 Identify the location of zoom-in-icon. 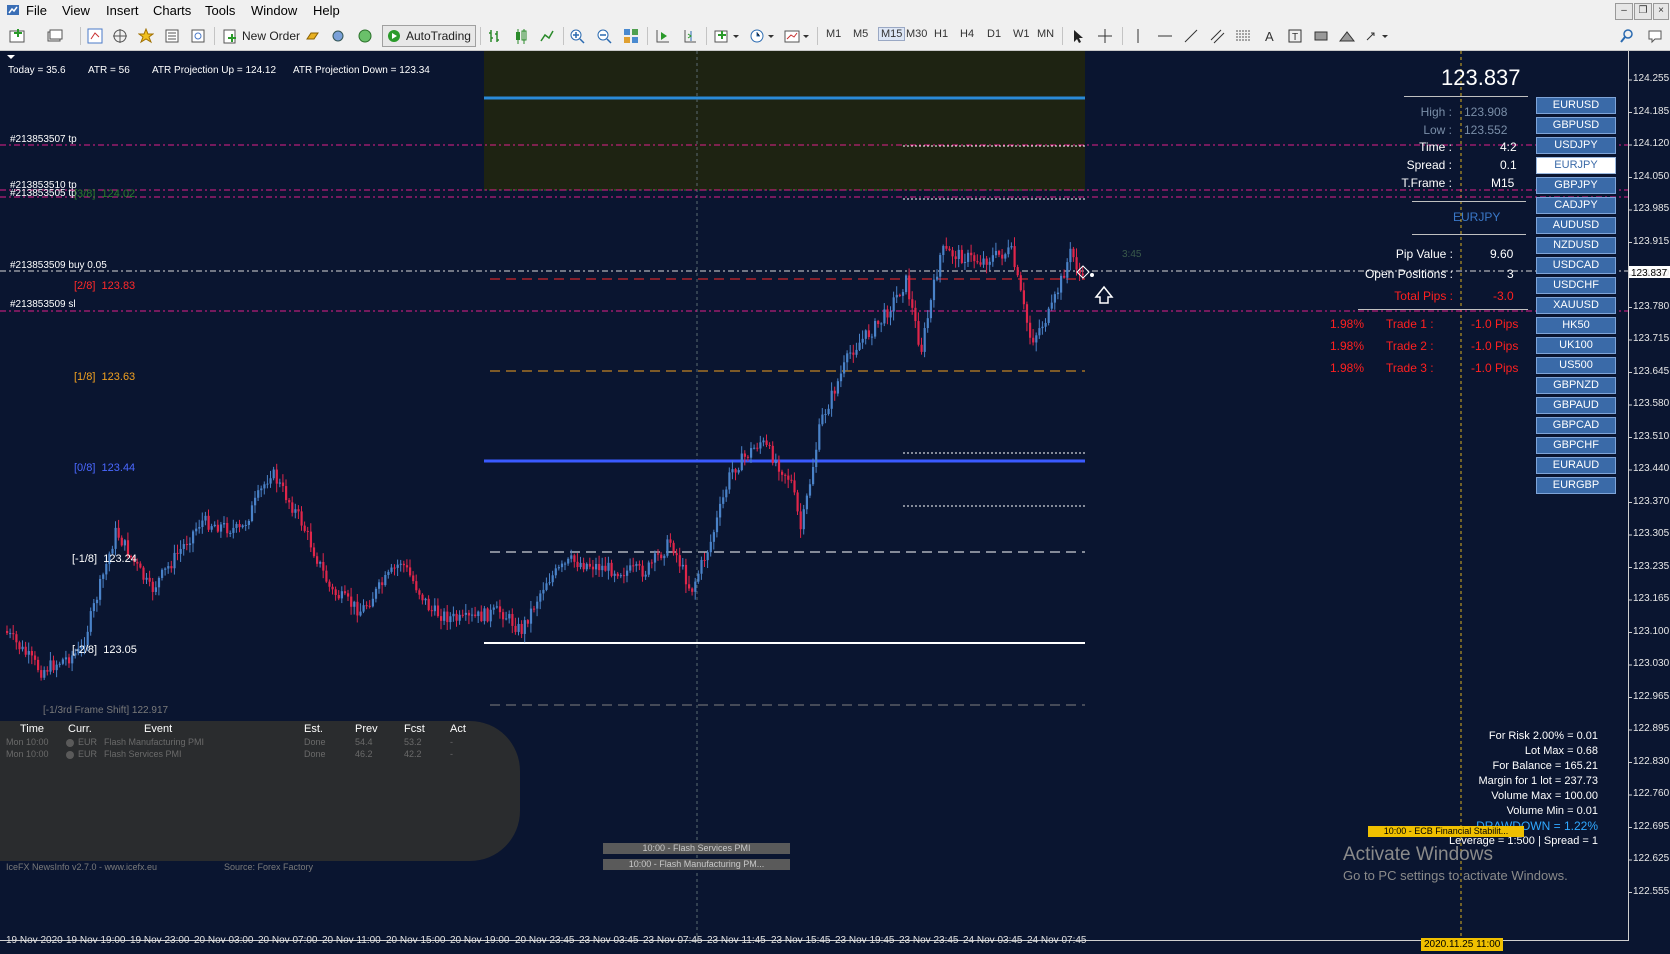
(577, 36).